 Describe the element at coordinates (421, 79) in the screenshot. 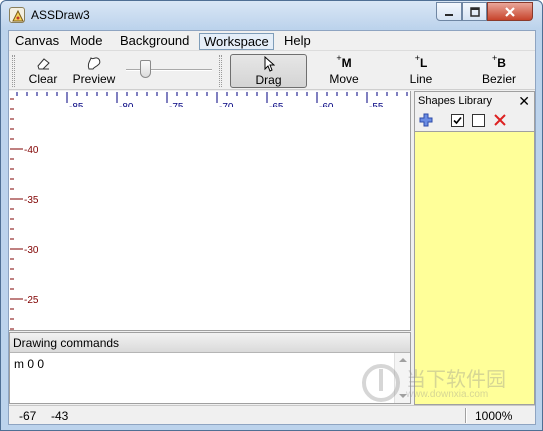

I see `line-label: Line` at that location.